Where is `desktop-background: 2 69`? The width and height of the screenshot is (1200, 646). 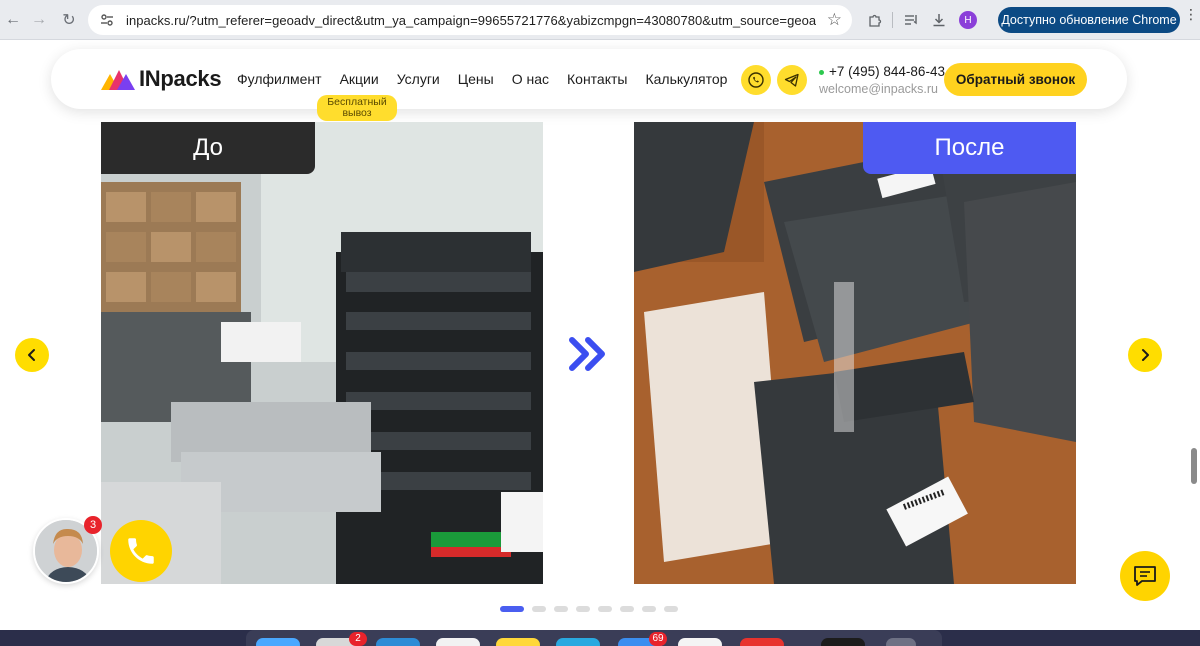
desktop-background: 2 69 is located at coordinates (600, 638).